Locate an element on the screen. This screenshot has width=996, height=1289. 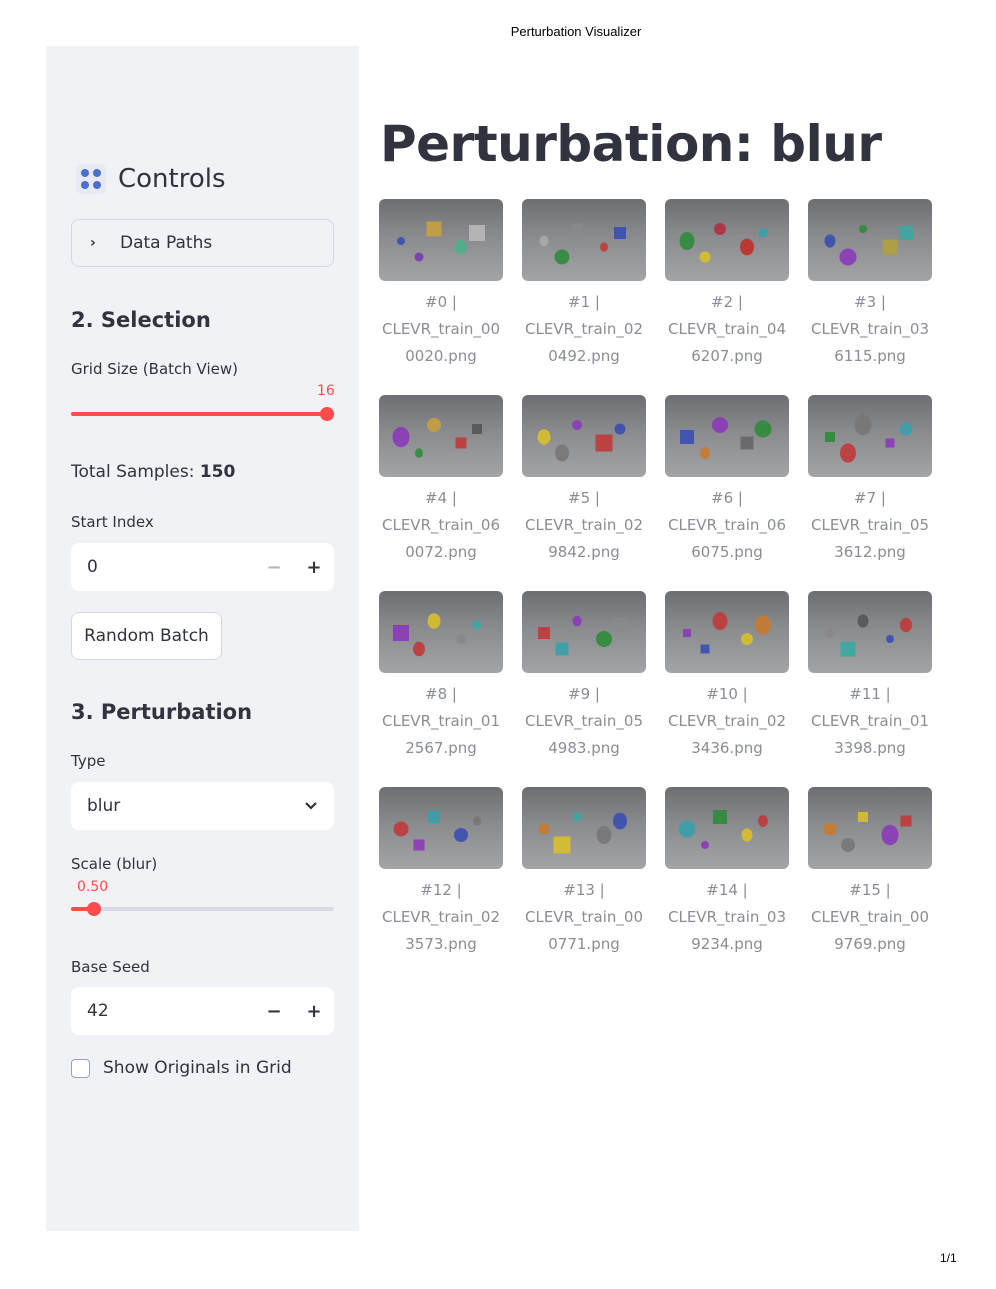
image-card: #1 | CLEVR_train_02 0492.png is located at coordinates (584, 284).